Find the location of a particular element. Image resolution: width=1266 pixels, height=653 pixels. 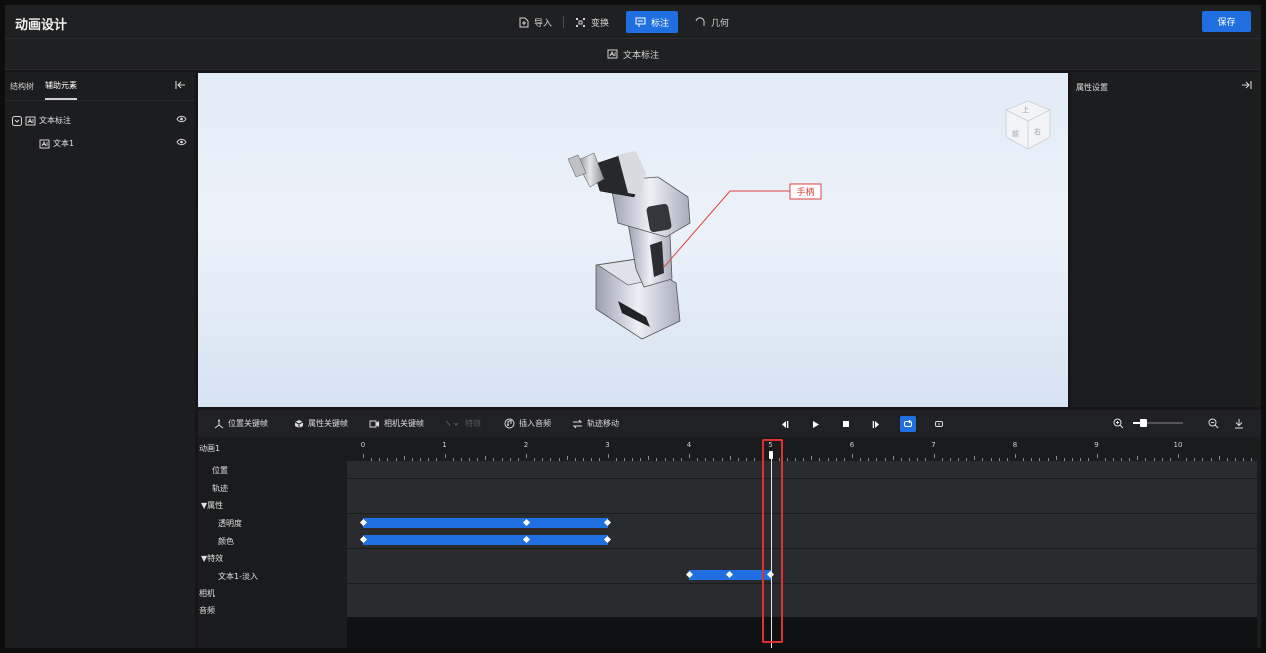

download-icon is located at coordinates (1239, 425).